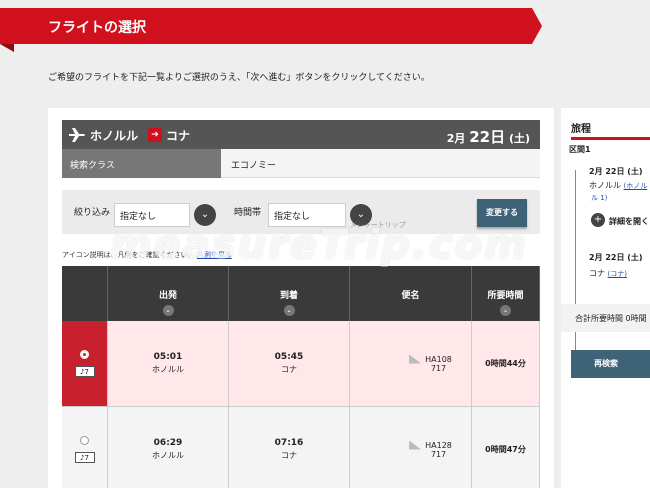 The height and width of the screenshot is (488, 650). What do you see at coordinates (456, 138) in the screenshot?
I see `route-date-month: 2月` at bounding box center [456, 138].